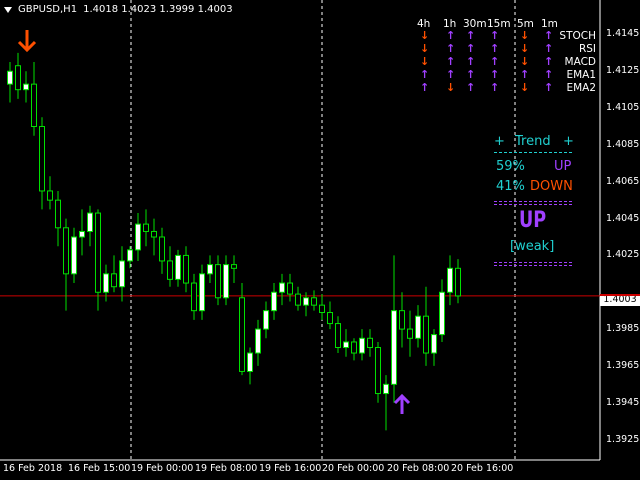 The width and height of the screenshot is (640, 480). I want to click on down-percent: 41%, so click(510, 186).